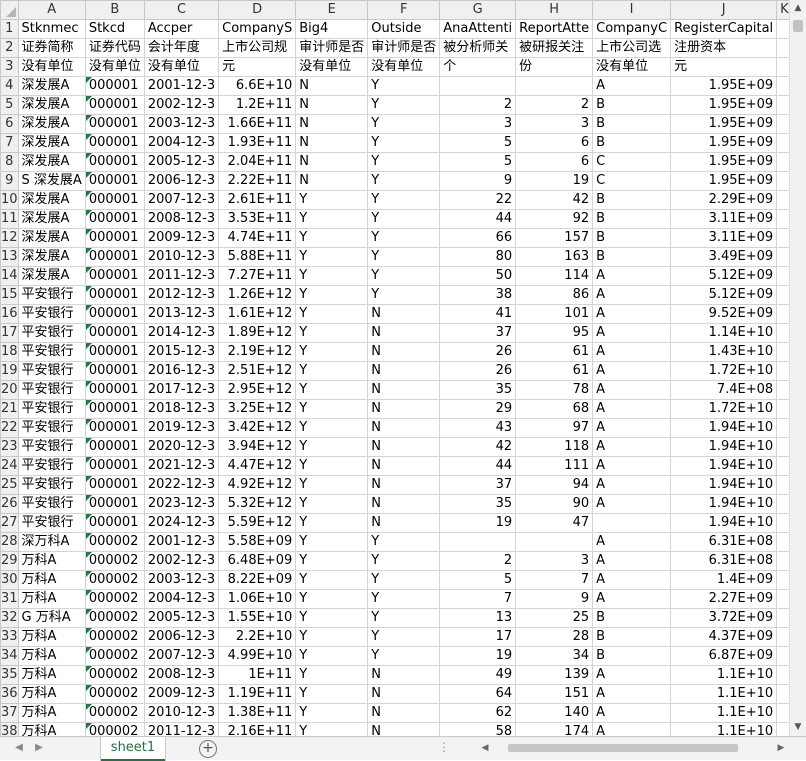 The height and width of the screenshot is (761, 806). I want to click on cell: B, so click(632, 219).